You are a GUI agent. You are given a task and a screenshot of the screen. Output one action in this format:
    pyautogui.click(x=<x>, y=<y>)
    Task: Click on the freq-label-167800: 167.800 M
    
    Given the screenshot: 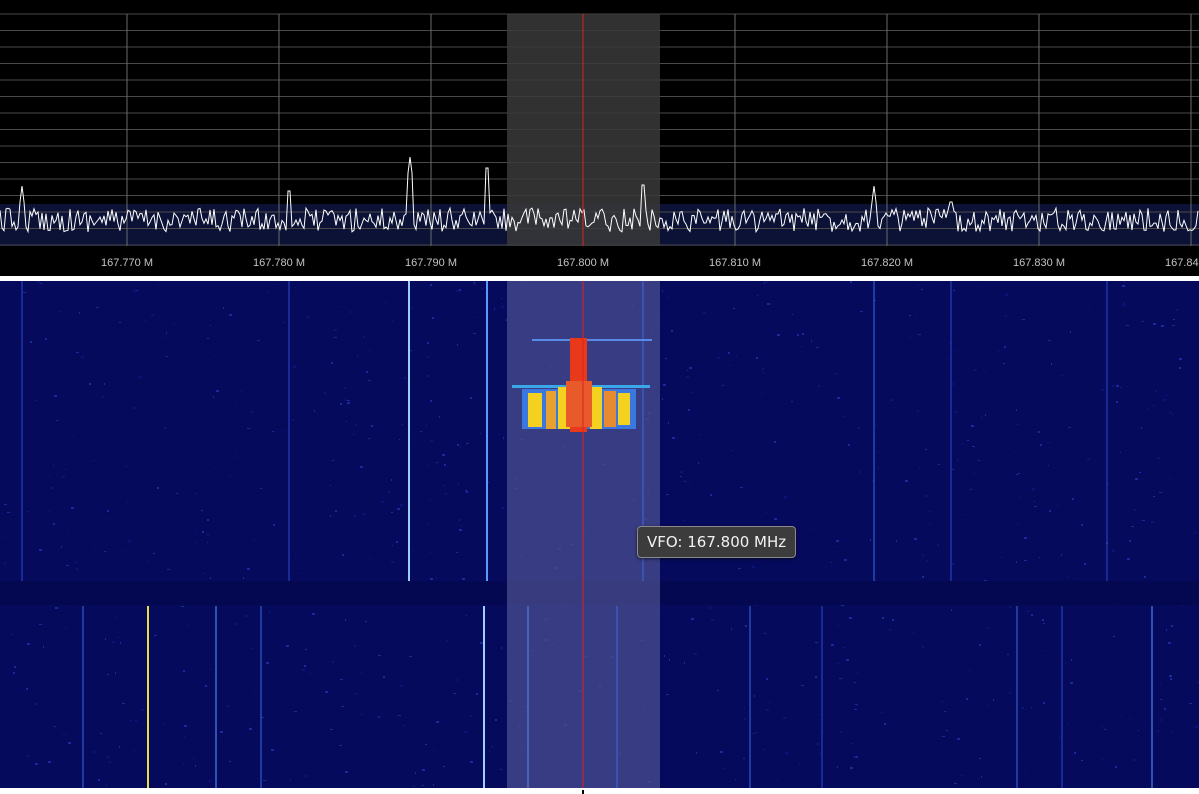 What is the action you would take?
    pyautogui.click(x=583, y=263)
    